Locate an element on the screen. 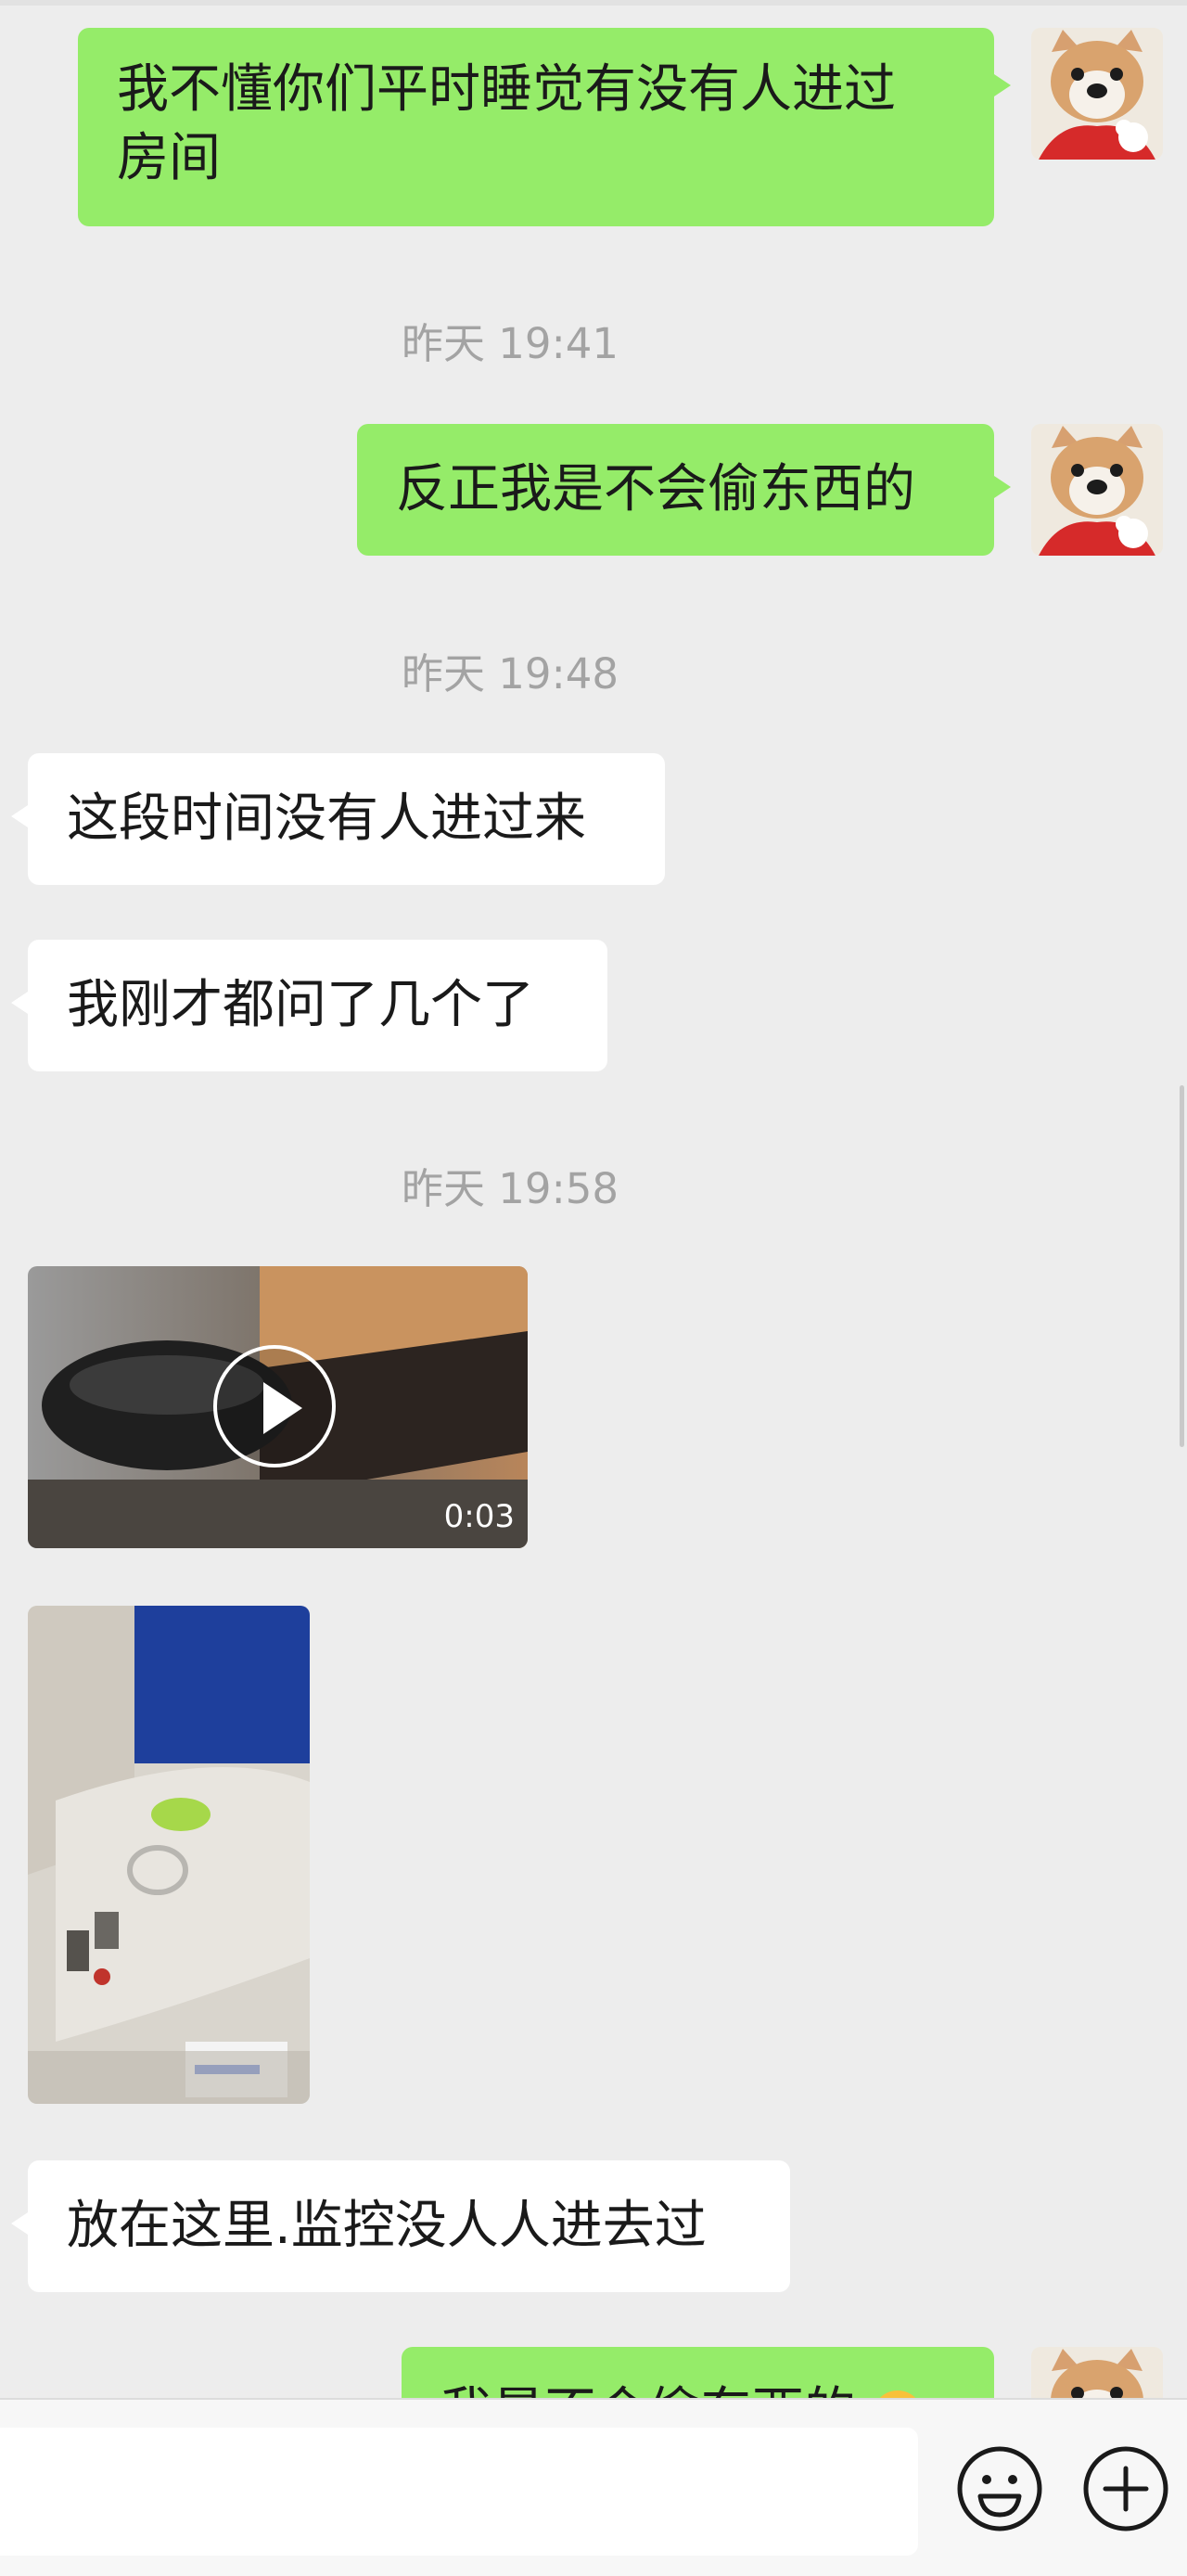  message-text: 我是不会偷东西的 is located at coordinates (648, 2390).